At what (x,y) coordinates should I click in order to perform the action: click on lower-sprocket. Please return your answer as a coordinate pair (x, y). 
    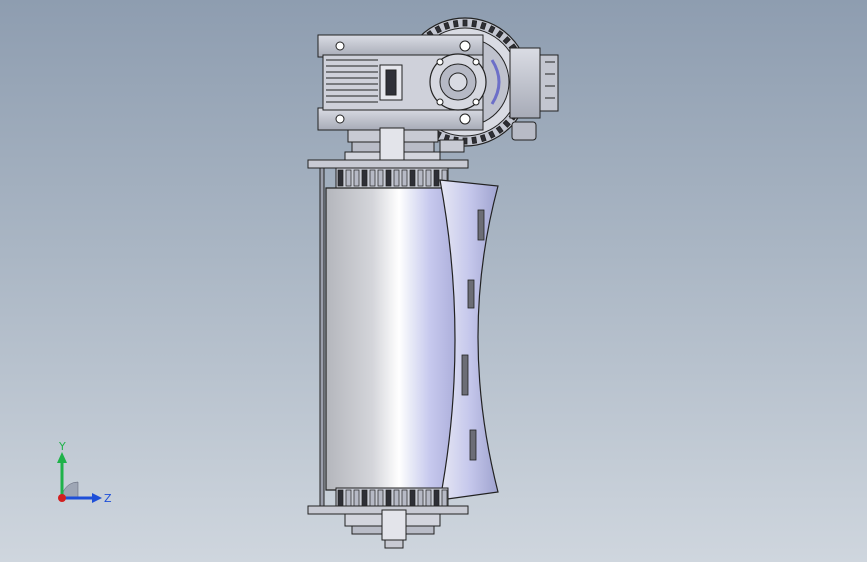
    Looking at the image, I should click on (392, 498).